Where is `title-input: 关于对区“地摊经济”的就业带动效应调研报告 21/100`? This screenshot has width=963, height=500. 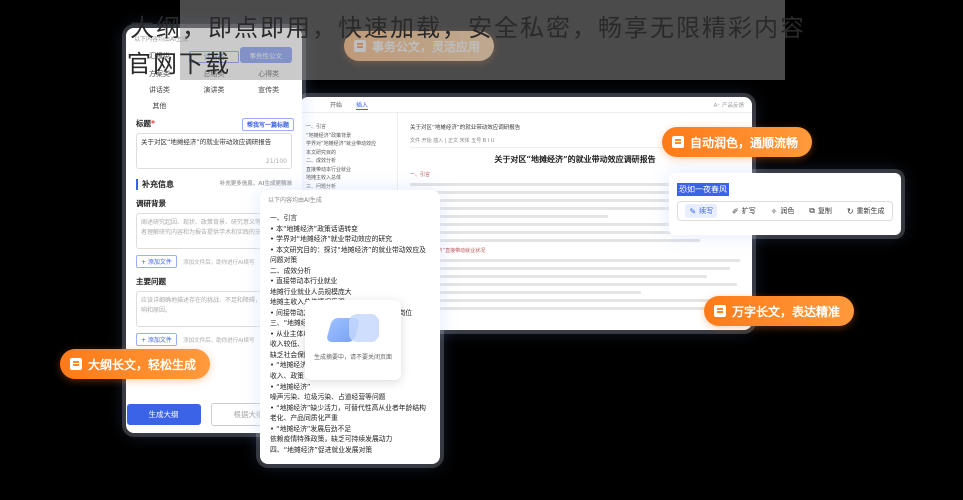 title-input: 关于对区“地摊经济”的就业带动效应调研报告 21/100 is located at coordinates (214, 151).